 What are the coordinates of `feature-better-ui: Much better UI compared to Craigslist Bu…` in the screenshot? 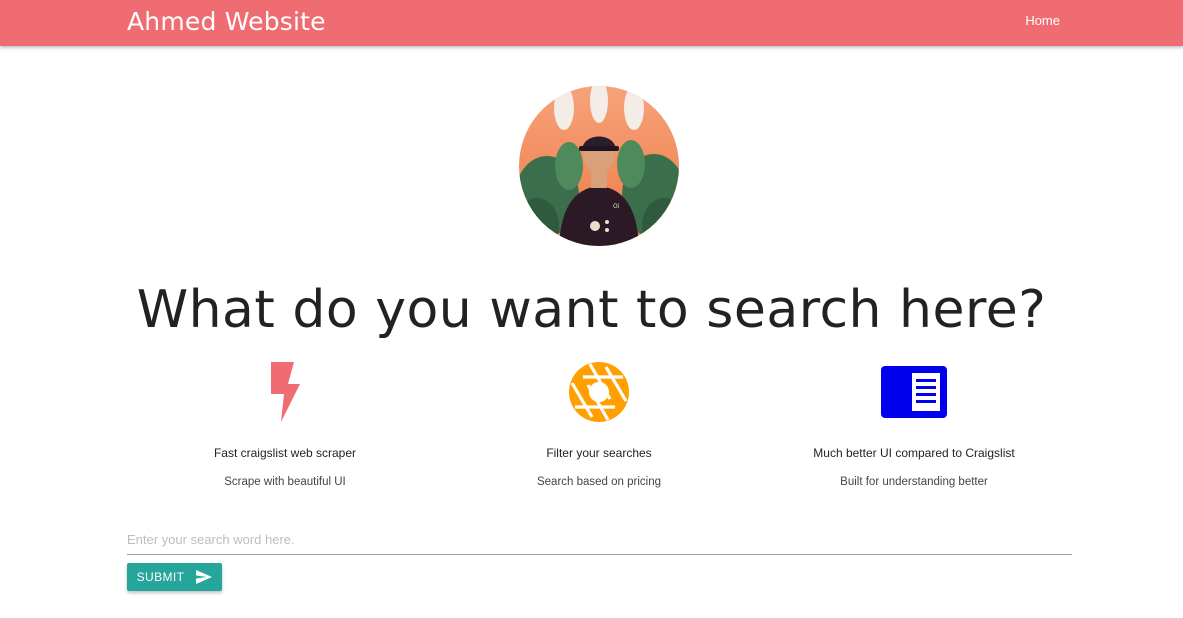 It's located at (914, 424).